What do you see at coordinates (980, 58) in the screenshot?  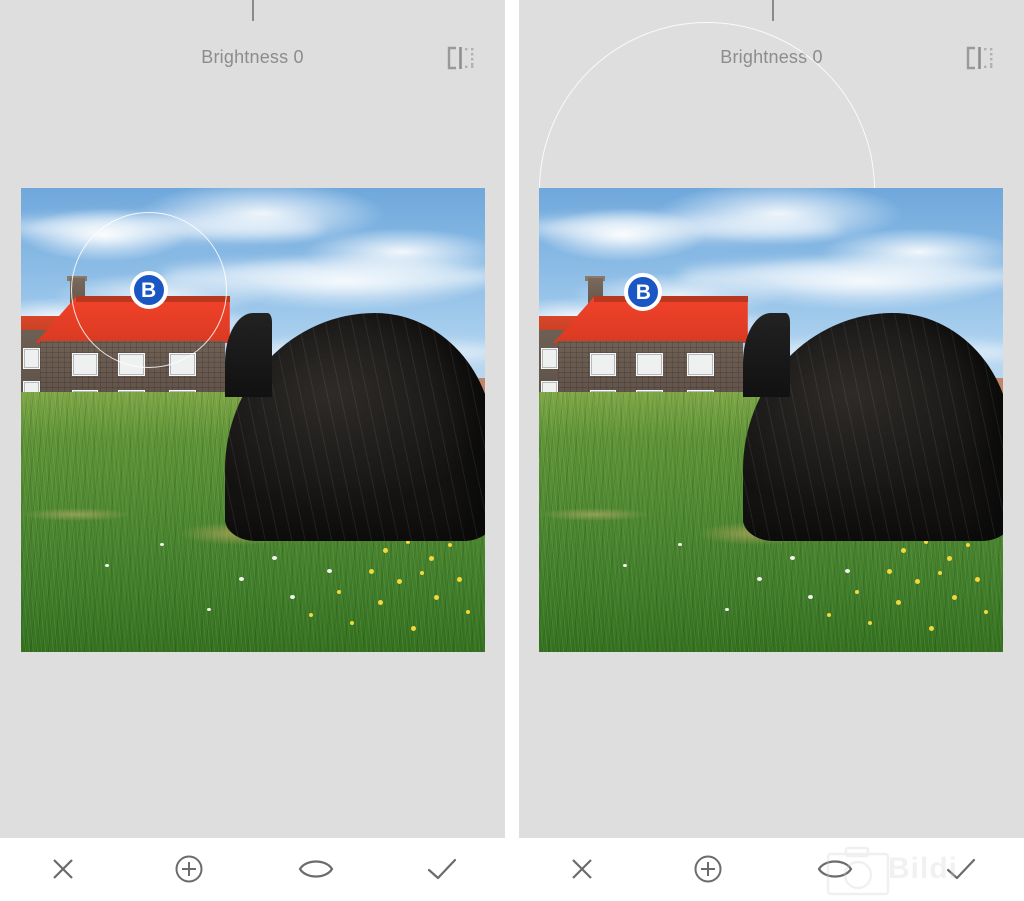 I see `compare-split-icon-right` at bounding box center [980, 58].